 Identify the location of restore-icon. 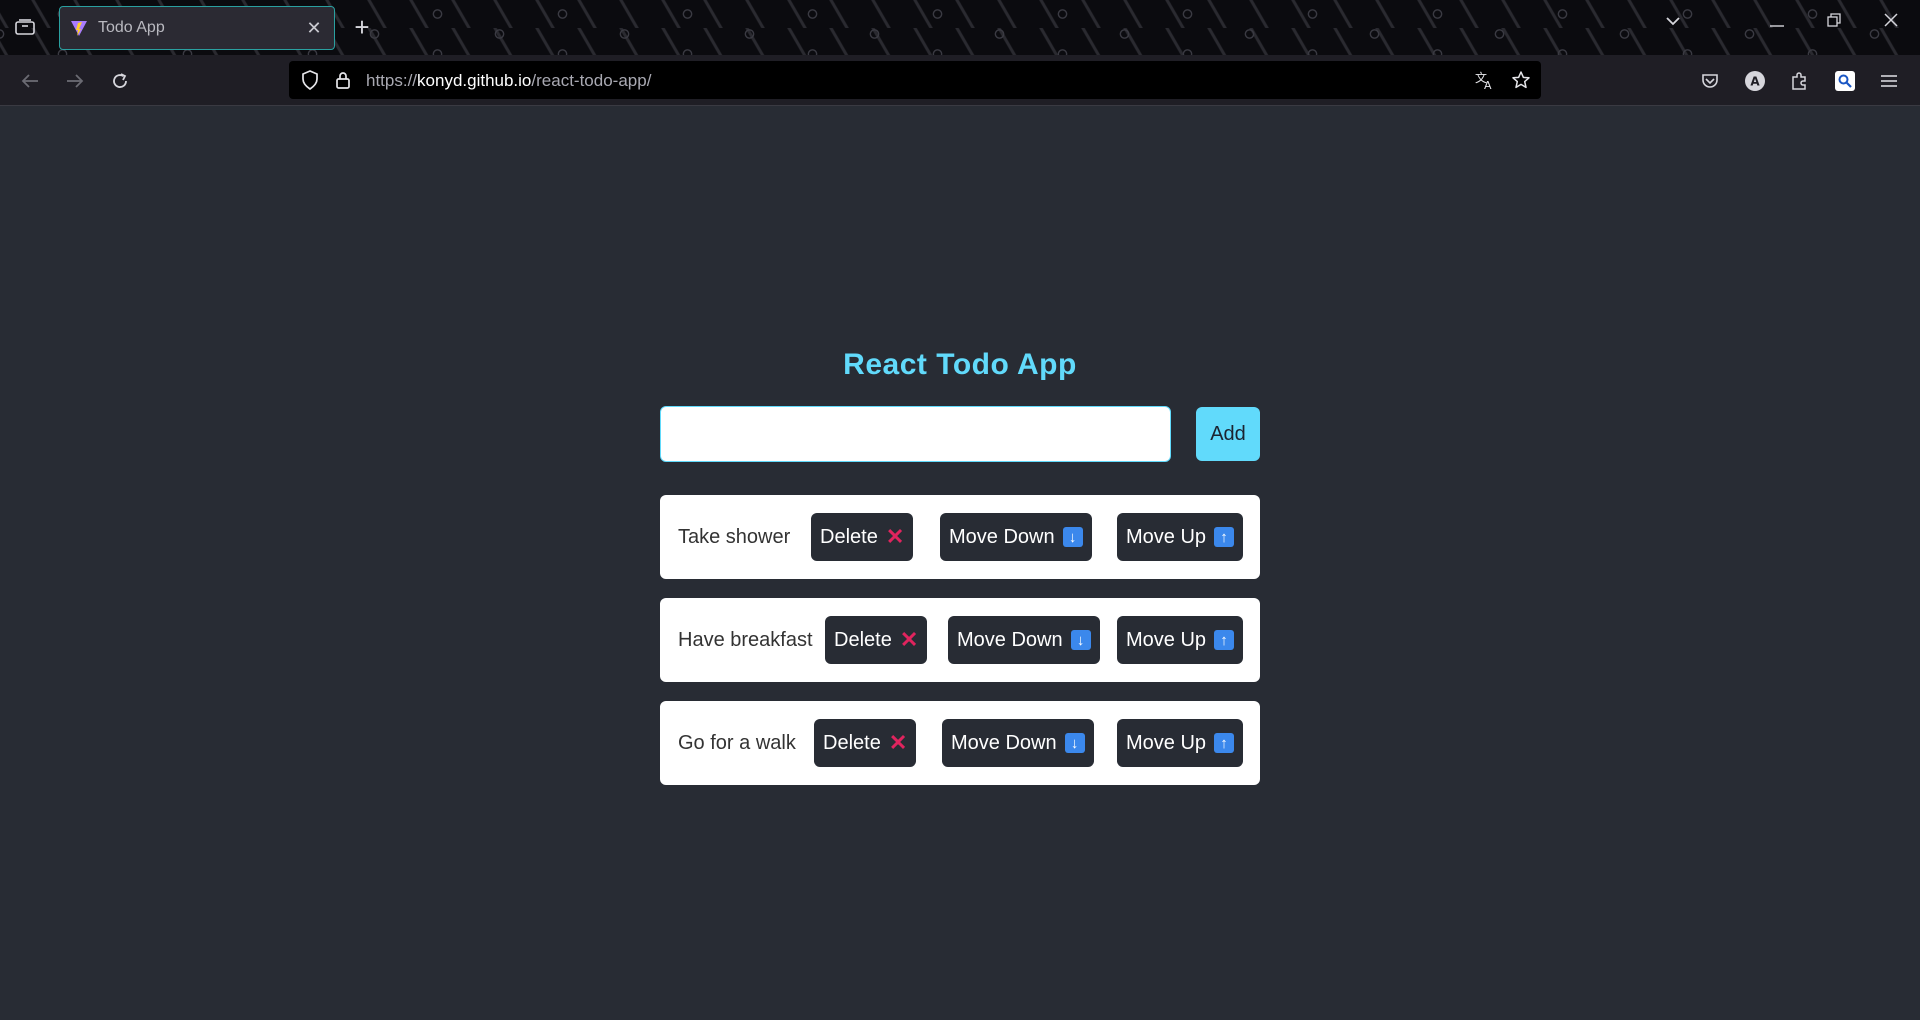
(1834, 22).